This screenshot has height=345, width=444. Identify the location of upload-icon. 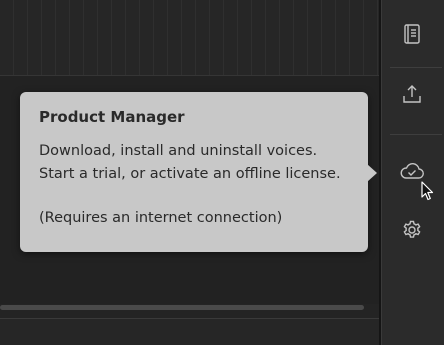
(412, 96).